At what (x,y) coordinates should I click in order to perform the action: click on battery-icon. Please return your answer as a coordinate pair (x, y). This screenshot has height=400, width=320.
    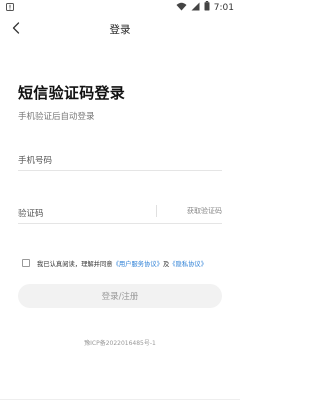
    Looking at the image, I should click on (207, 7).